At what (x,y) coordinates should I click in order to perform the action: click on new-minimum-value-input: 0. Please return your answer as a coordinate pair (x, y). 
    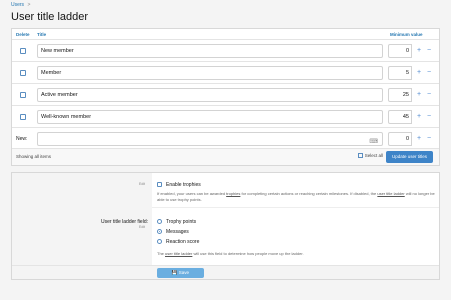
    Looking at the image, I should click on (400, 139).